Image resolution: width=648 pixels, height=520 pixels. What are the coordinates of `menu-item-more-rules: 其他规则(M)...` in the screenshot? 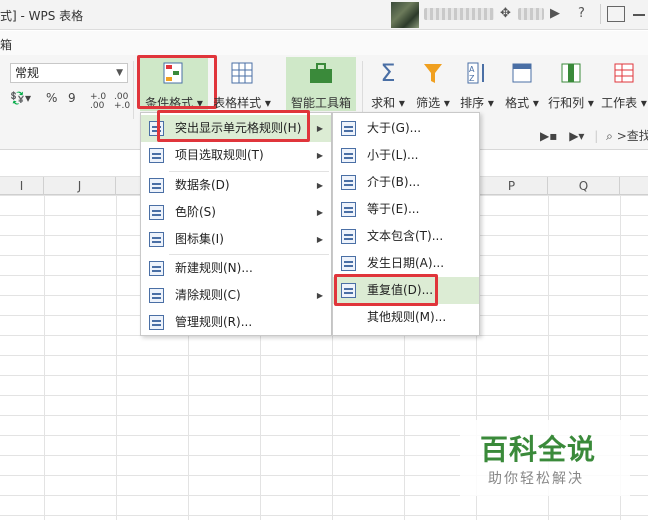 It's located at (406, 317).